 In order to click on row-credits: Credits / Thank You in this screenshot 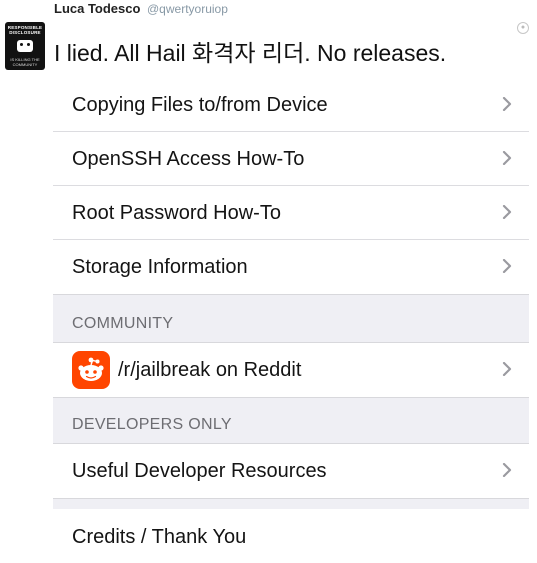, I will do `click(291, 536)`.